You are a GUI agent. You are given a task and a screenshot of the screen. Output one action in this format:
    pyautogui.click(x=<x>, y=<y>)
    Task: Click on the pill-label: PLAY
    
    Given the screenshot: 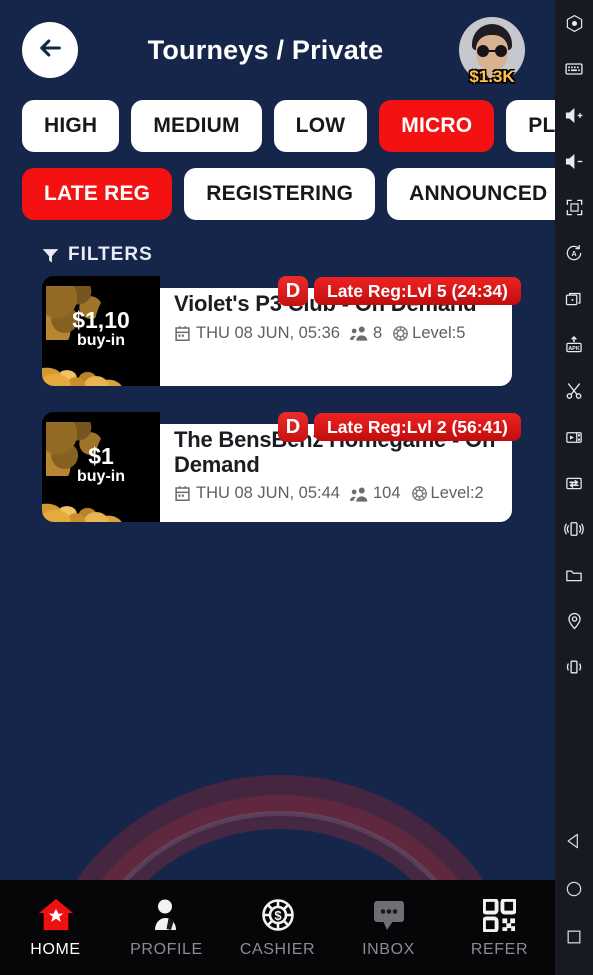 What is the action you would take?
    pyautogui.click(x=541, y=125)
    